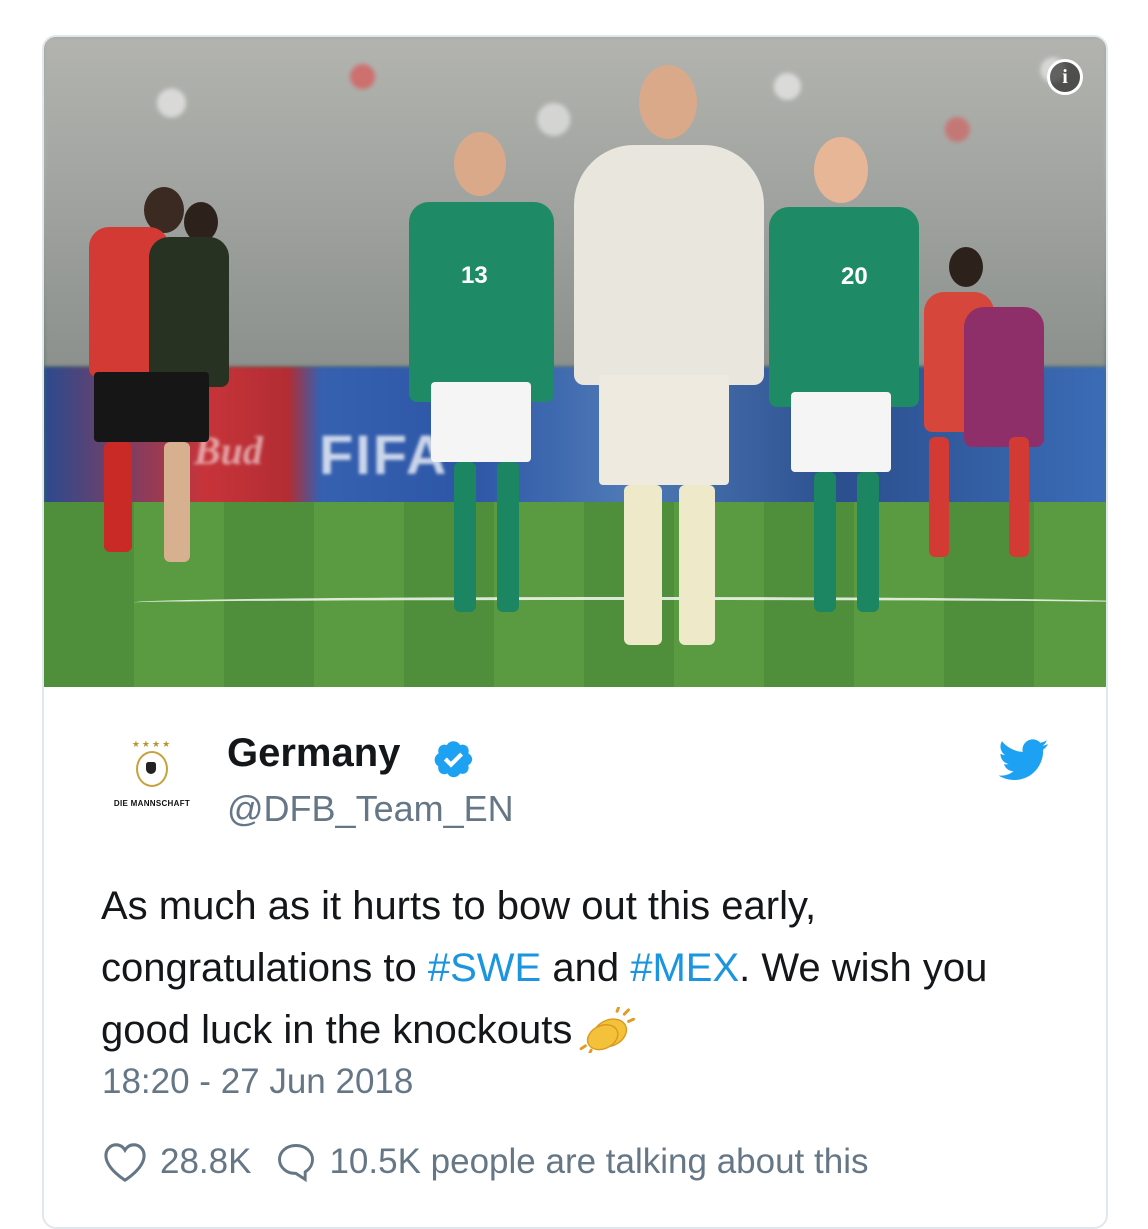 The height and width of the screenshot is (1229, 1148). Describe the element at coordinates (205, 1162) in the screenshot. I see `like-count: 28.8K` at that location.